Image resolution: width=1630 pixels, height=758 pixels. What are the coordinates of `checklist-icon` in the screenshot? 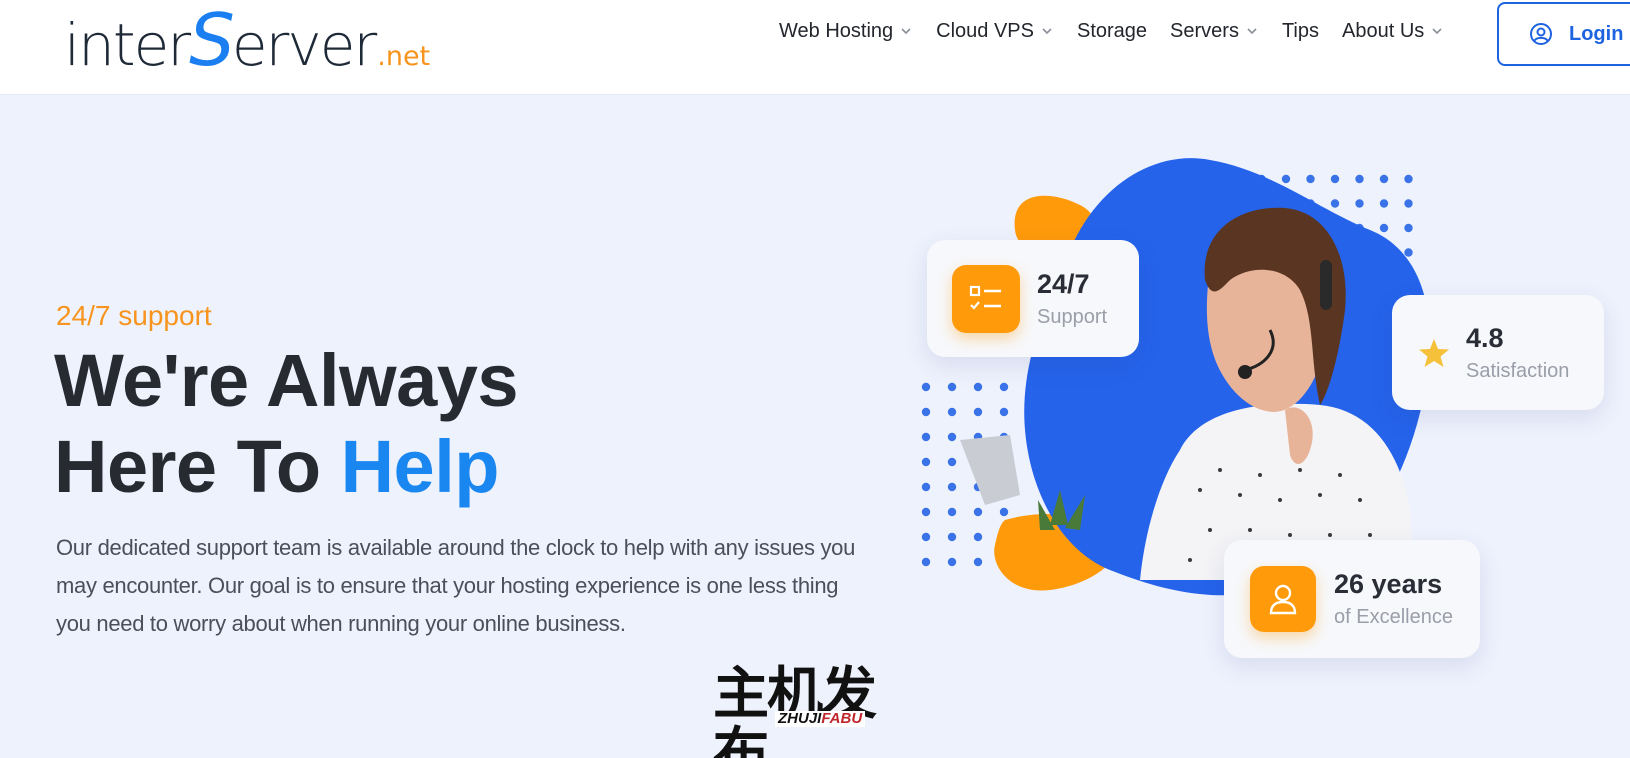 It's located at (986, 298).